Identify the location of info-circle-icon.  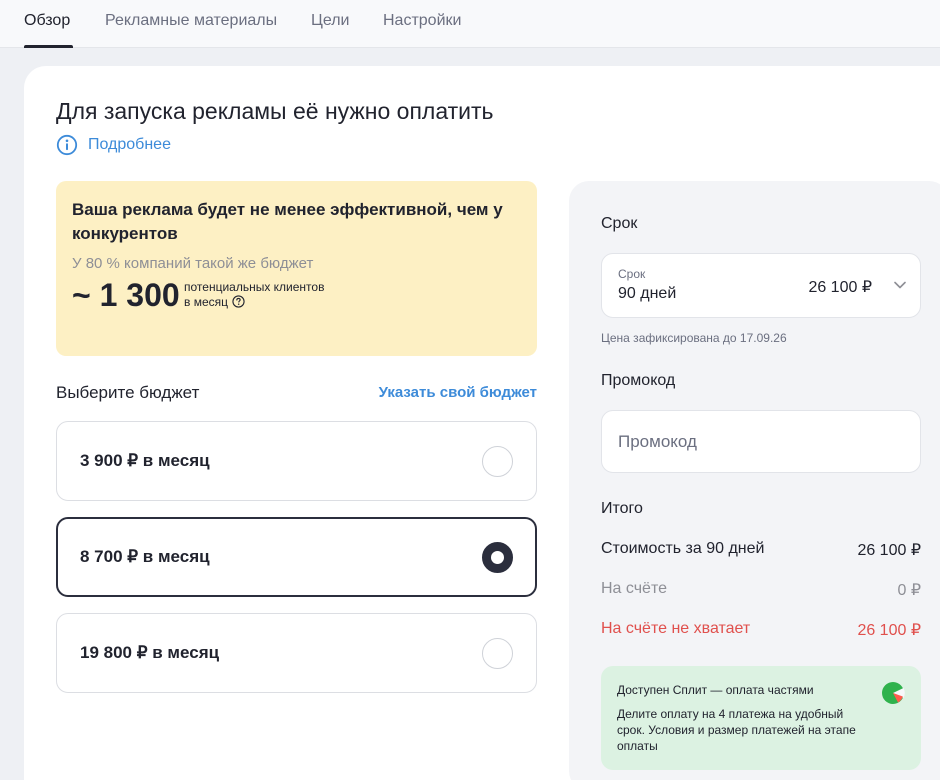
(67, 145).